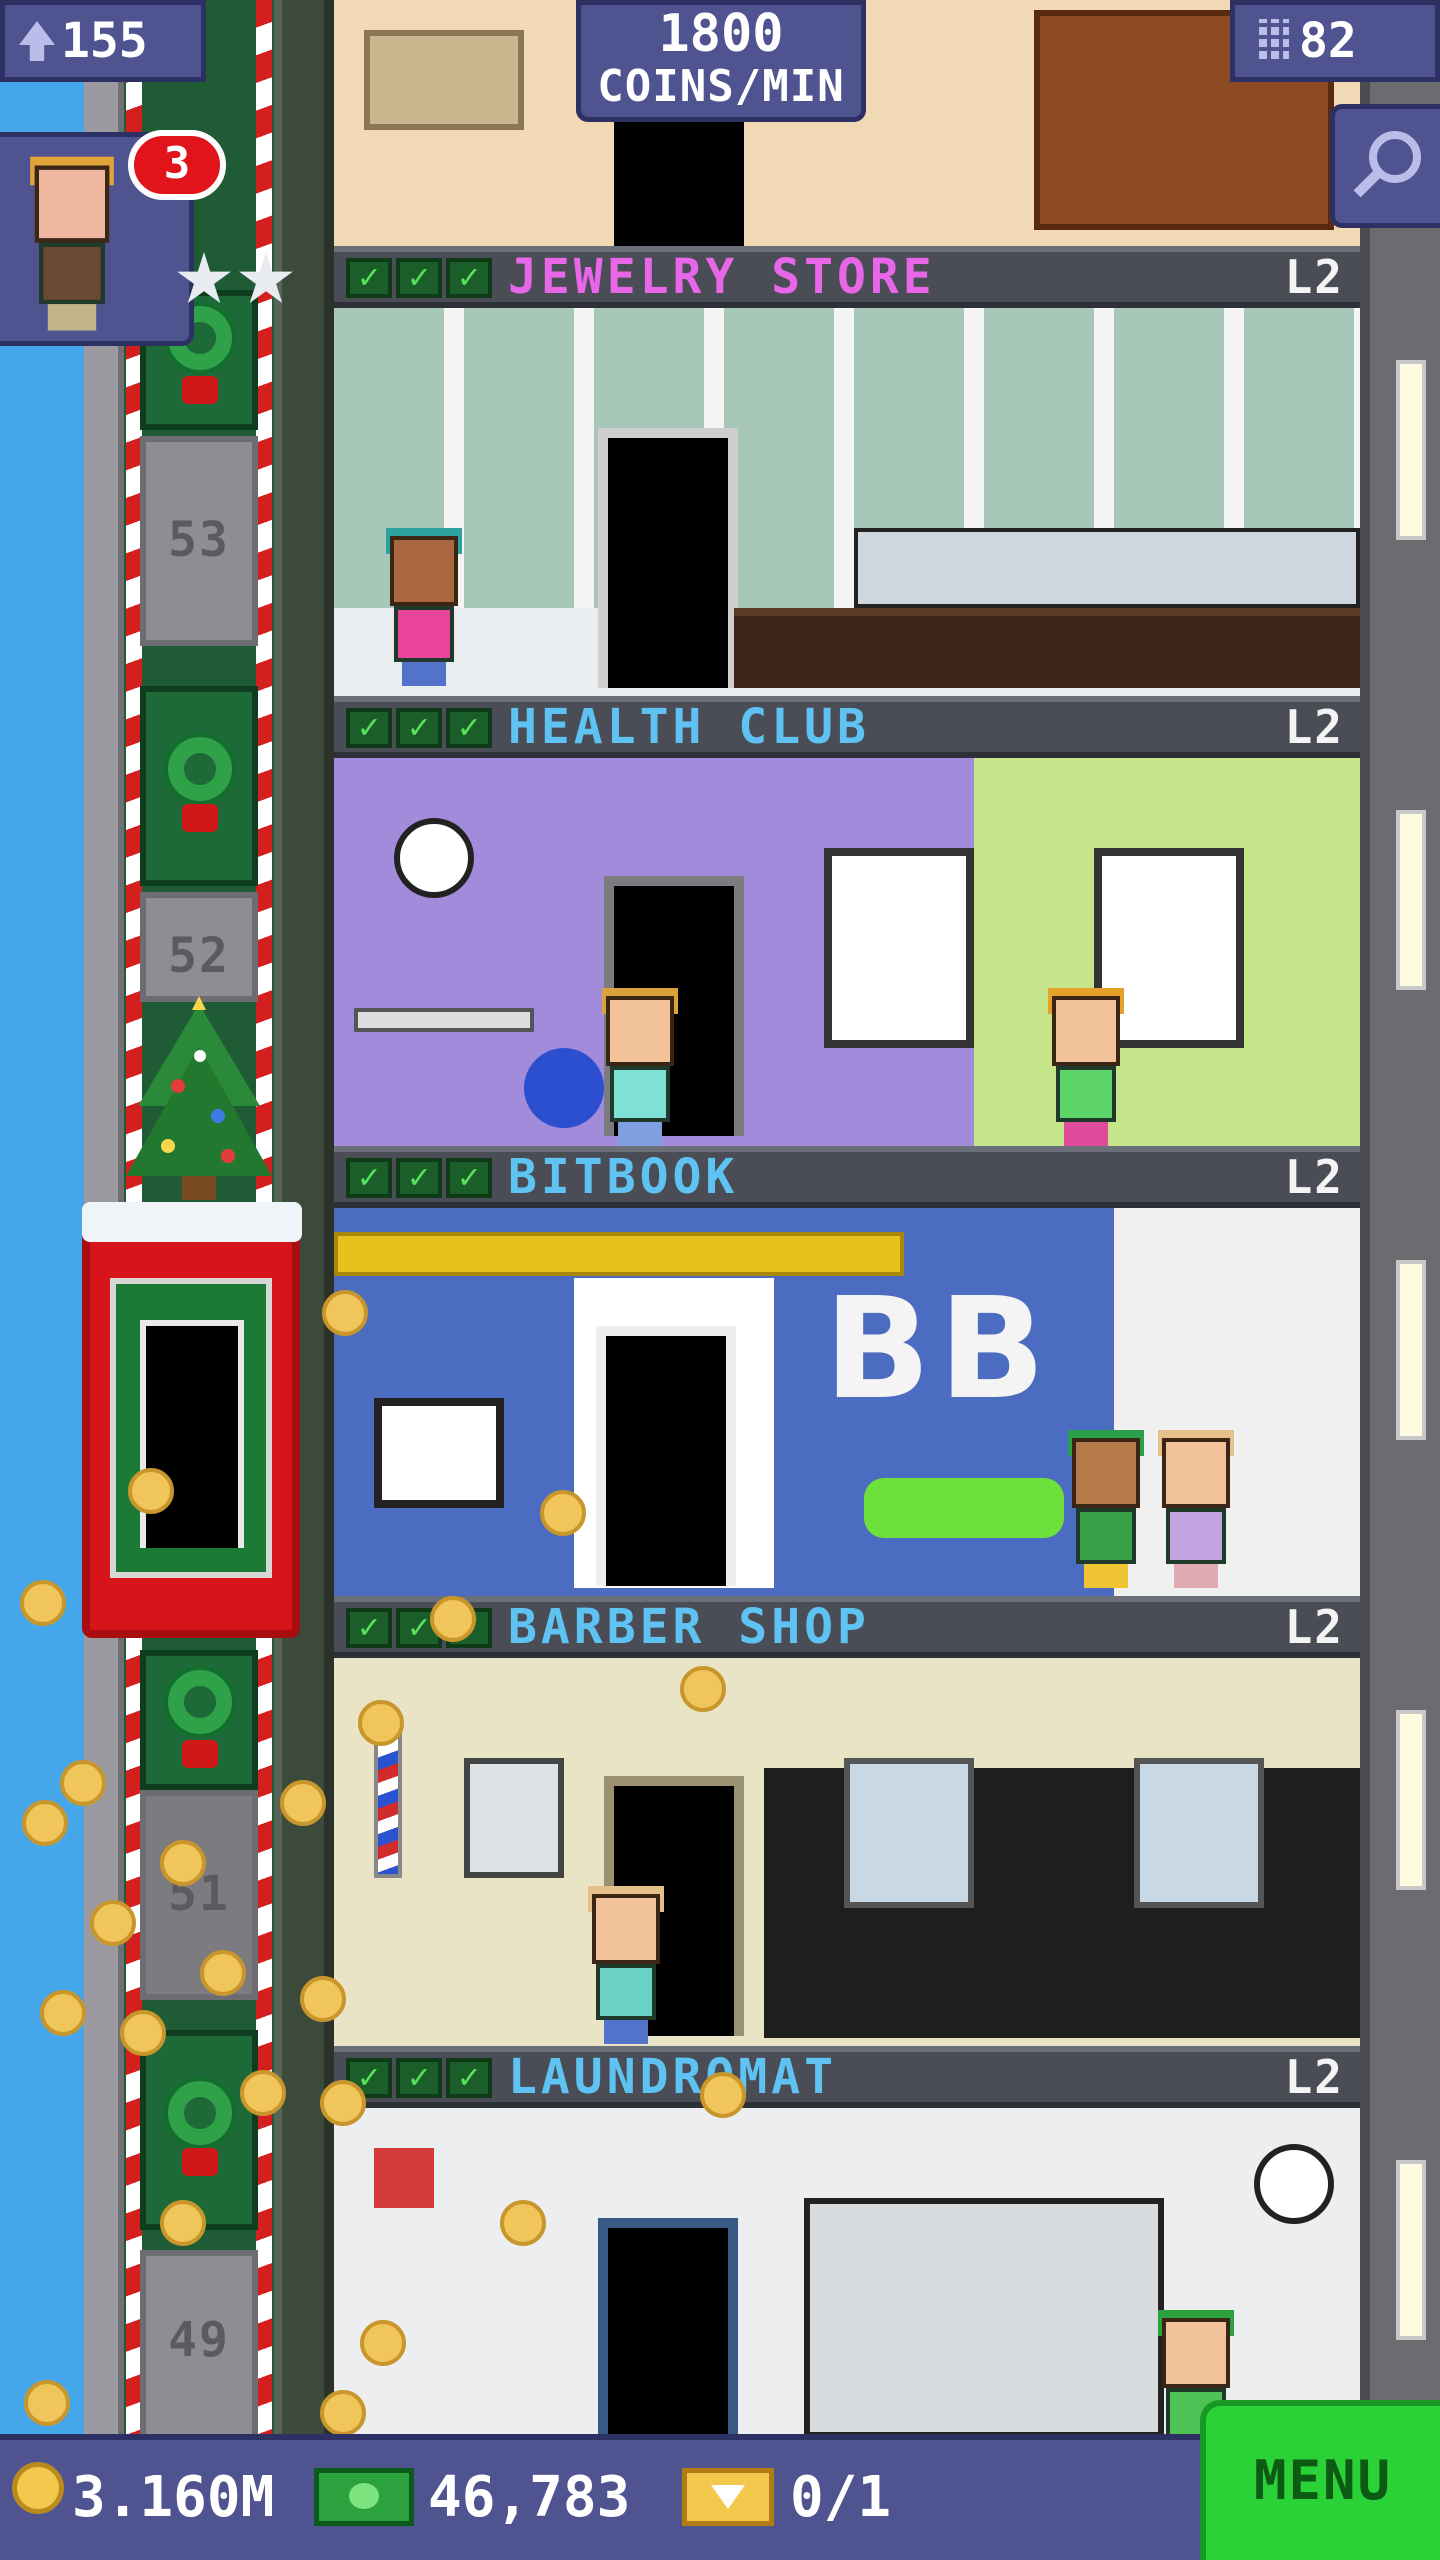 The height and width of the screenshot is (2560, 1440). What do you see at coordinates (404, 2178) in the screenshot?
I see `no-smoking-icon` at bounding box center [404, 2178].